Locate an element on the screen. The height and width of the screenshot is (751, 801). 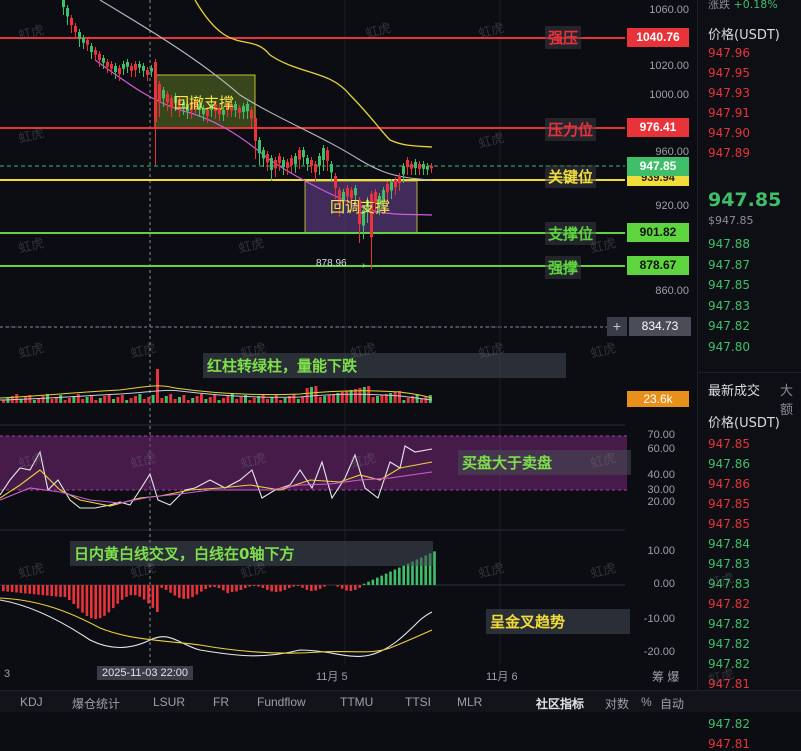
auto-scale-toggle: 自动 is located at coordinates (672, 703).